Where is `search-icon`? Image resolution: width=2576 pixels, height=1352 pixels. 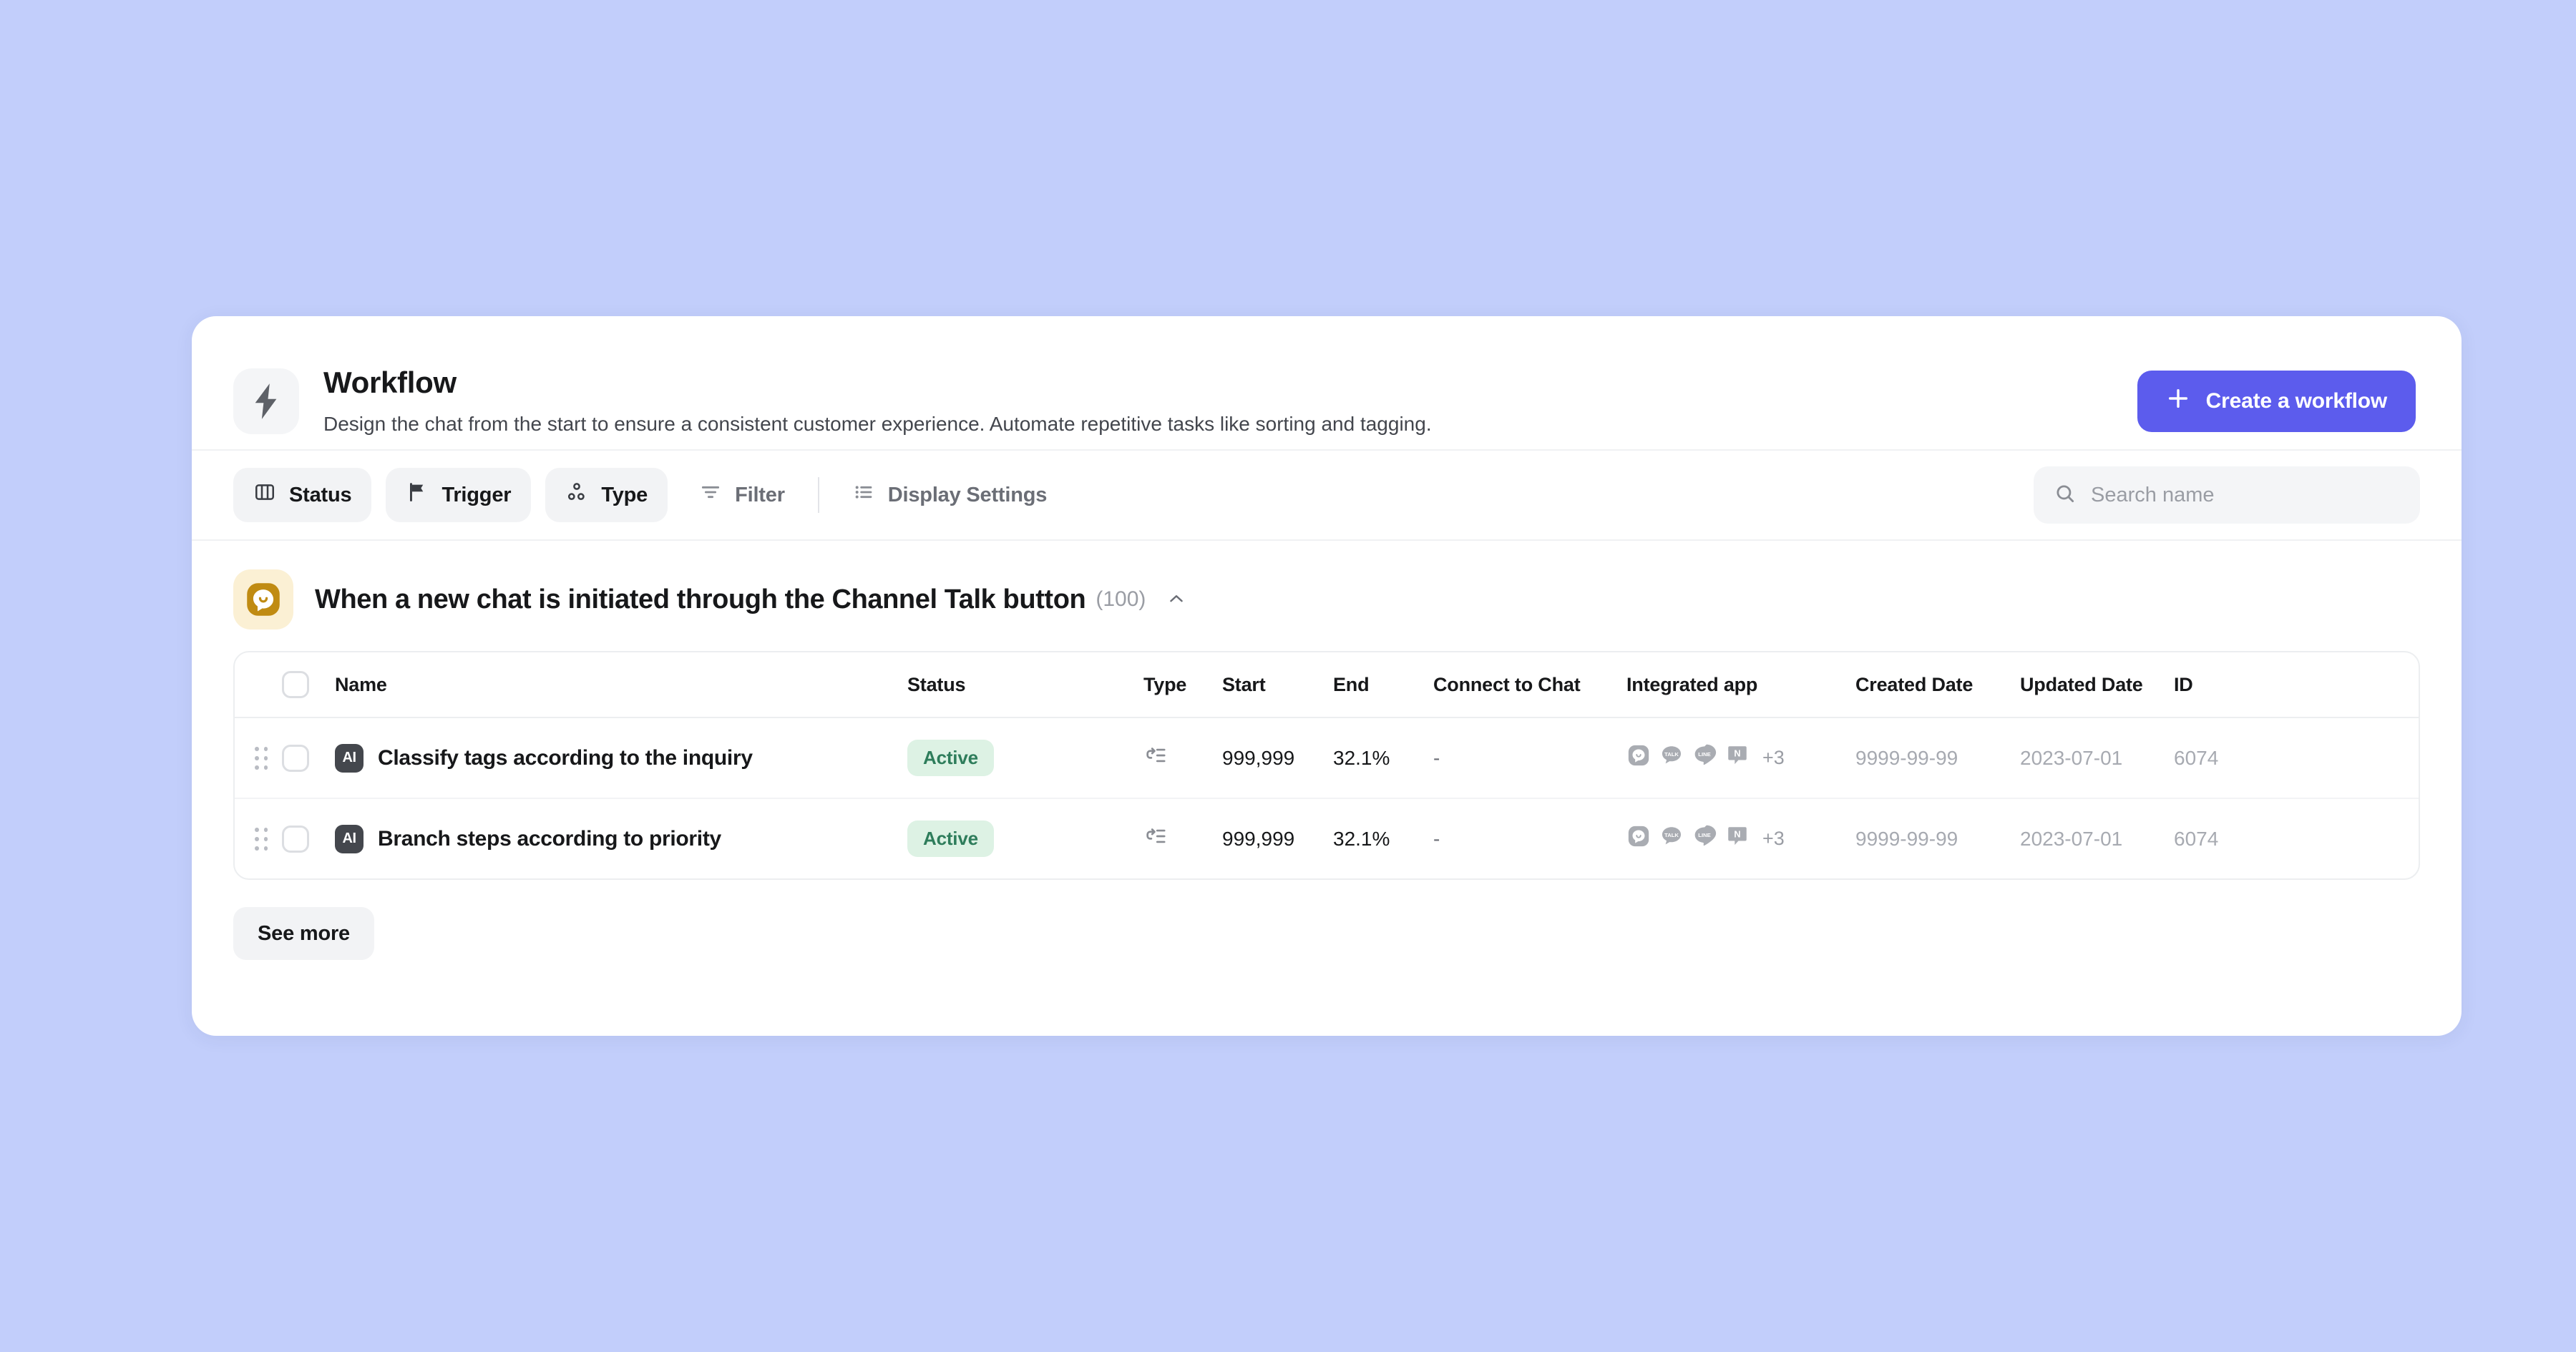
search-icon is located at coordinates (2065, 496).